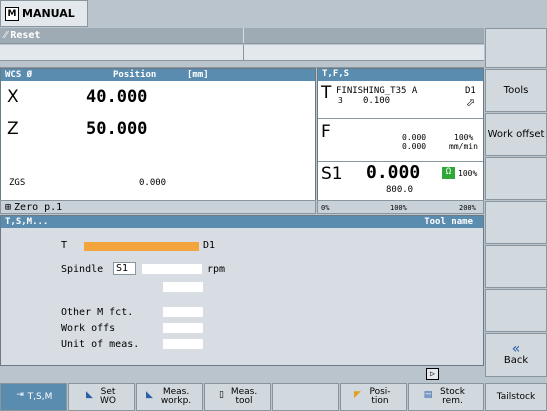  Describe the element at coordinates (172, 269) in the screenshot. I see `spindle-speed-field` at that location.